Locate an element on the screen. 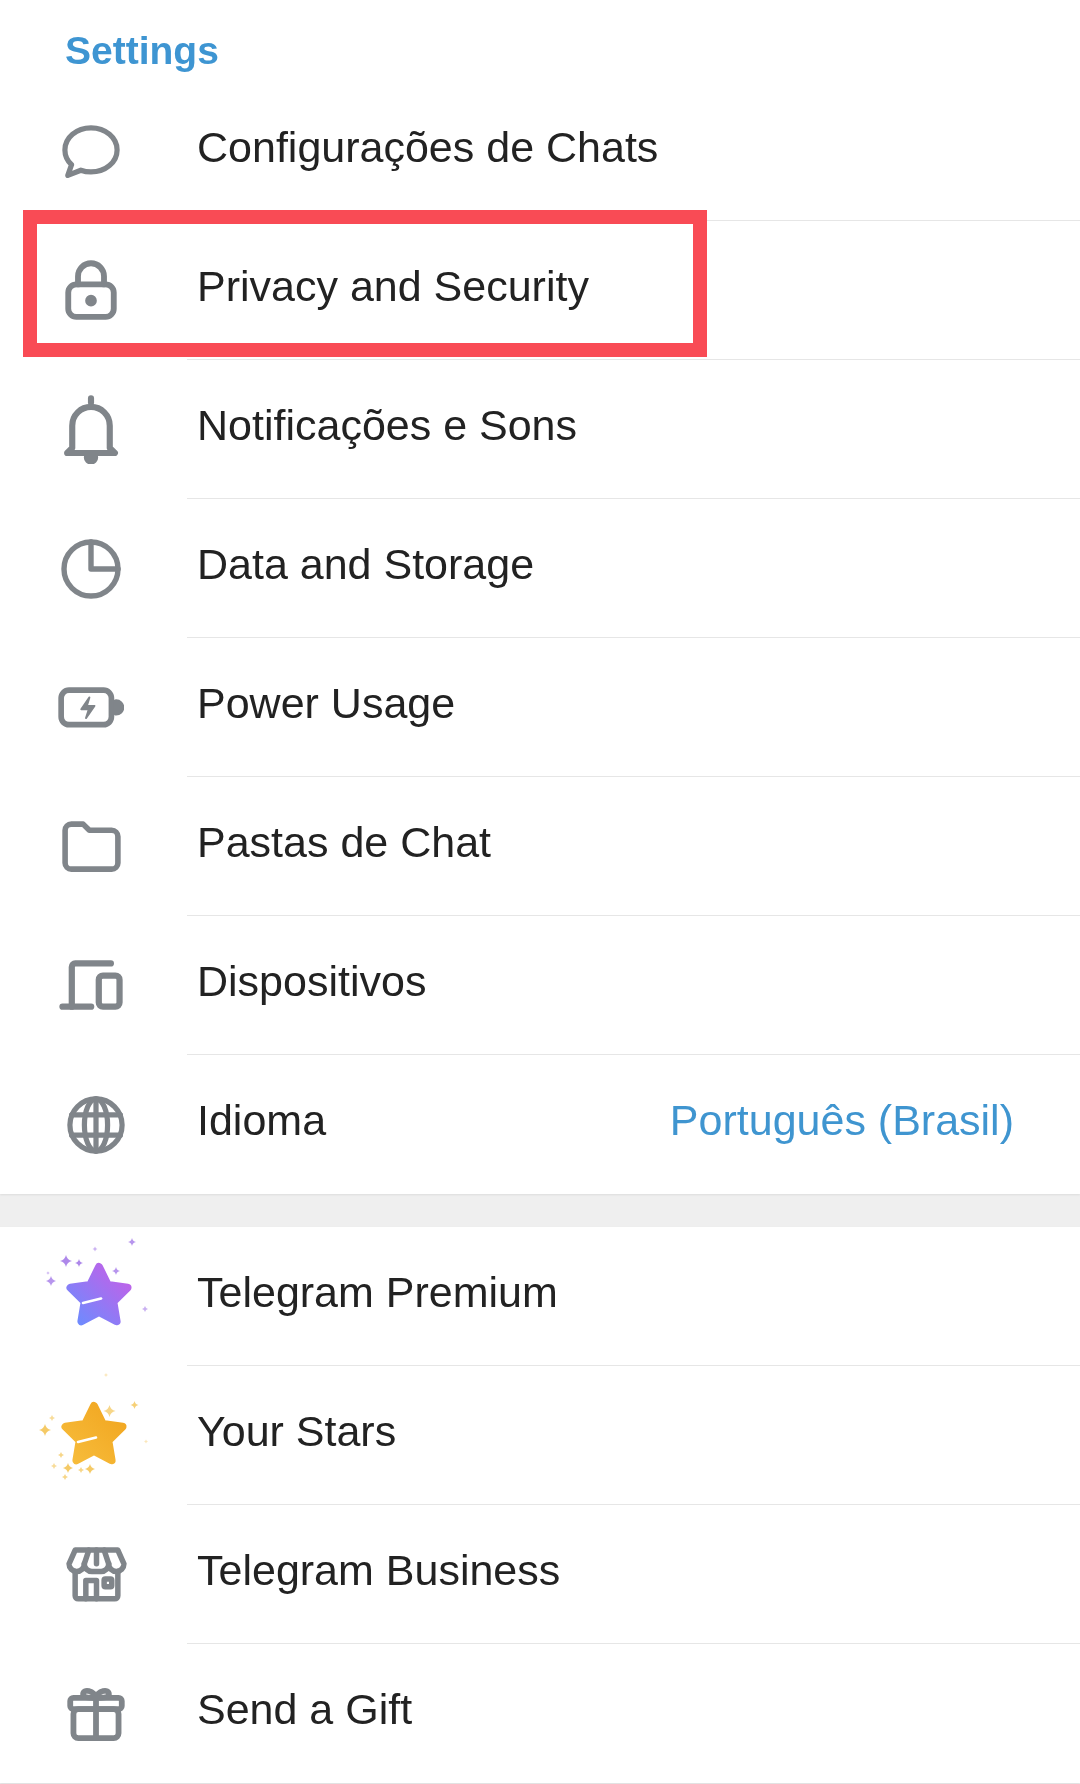 The height and width of the screenshot is (1784, 1080). lock-icon is located at coordinates (91, 290).